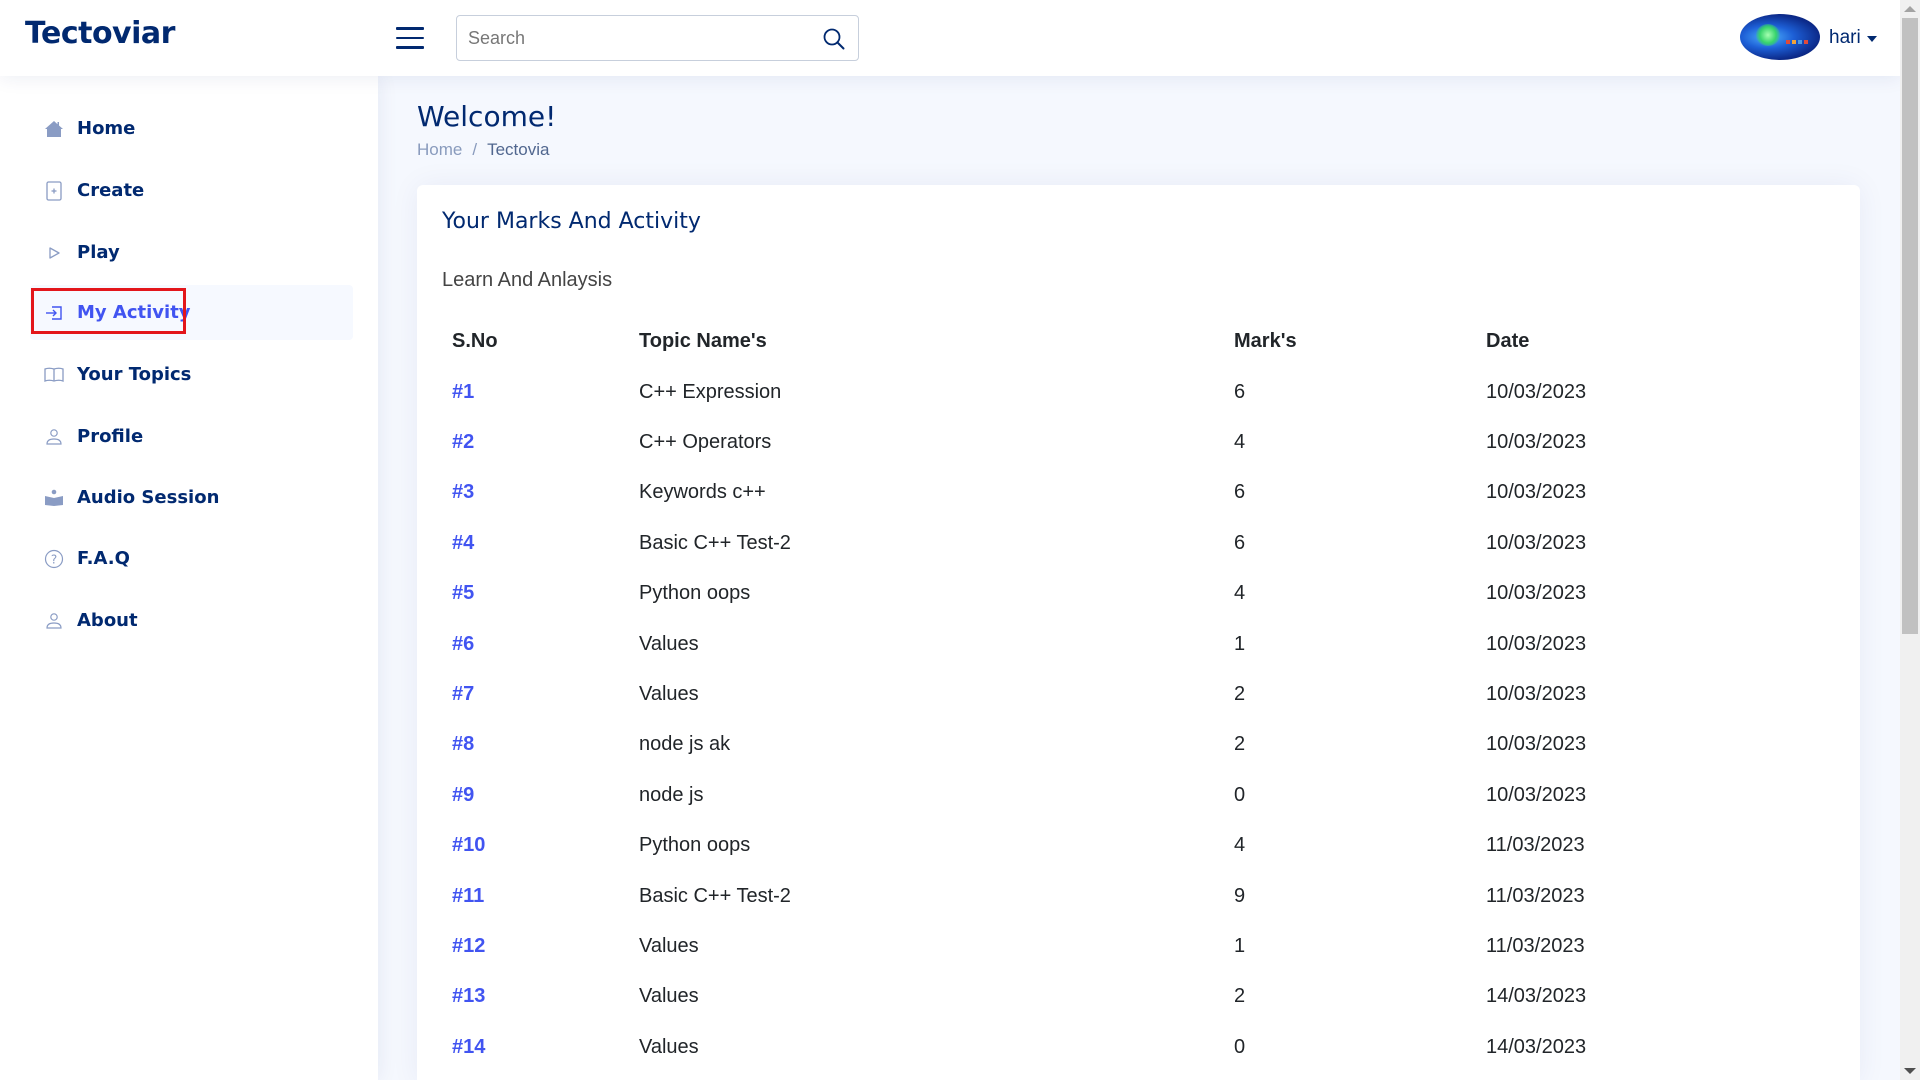 The height and width of the screenshot is (1080, 1920). Describe the element at coordinates (468, 845) in the screenshot. I see `row-sno-link: #10` at that location.